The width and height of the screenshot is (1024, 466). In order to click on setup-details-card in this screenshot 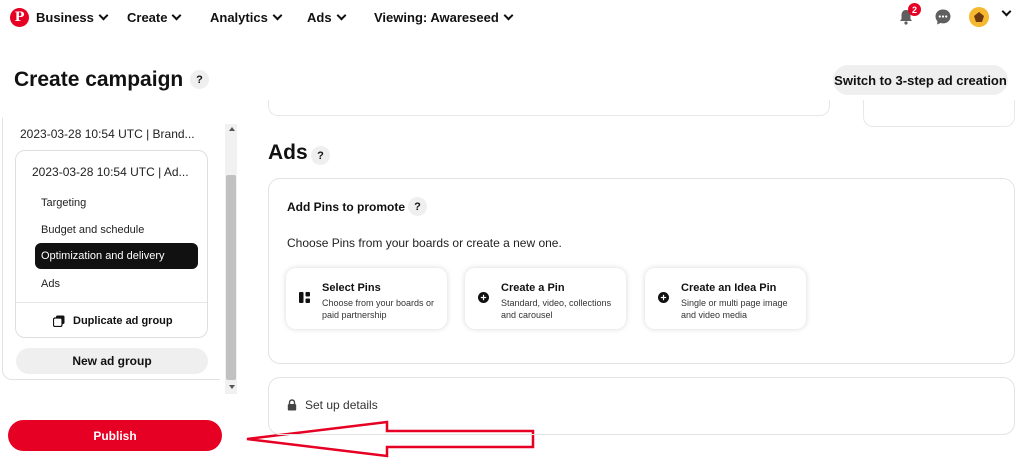, I will do `click(641, 406)`.